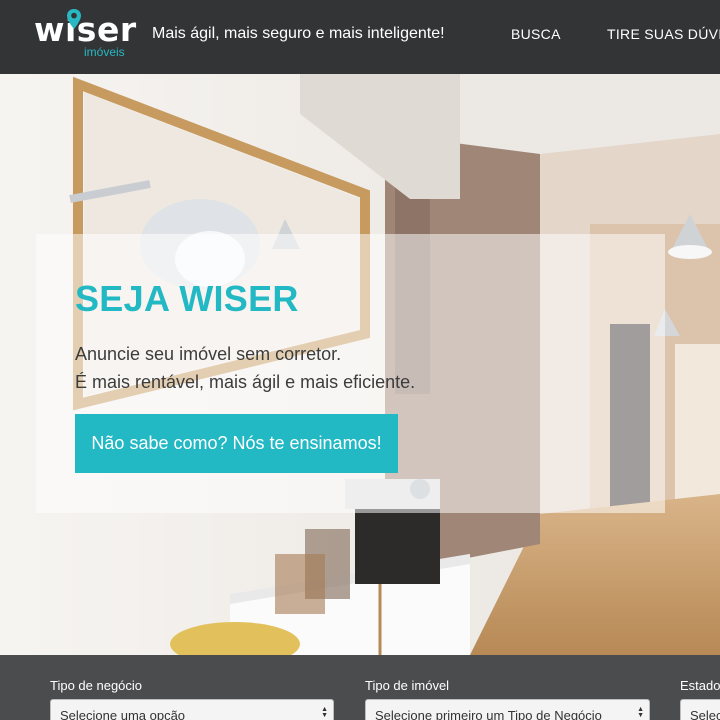 The image size is (720, 720). What do you see at coordinates (663, 34) in the screenshot?
I see `nav-link-tire-suas-duvidas: TIRE SUAS DÚVIDAS` at bounding box center [663, 34].